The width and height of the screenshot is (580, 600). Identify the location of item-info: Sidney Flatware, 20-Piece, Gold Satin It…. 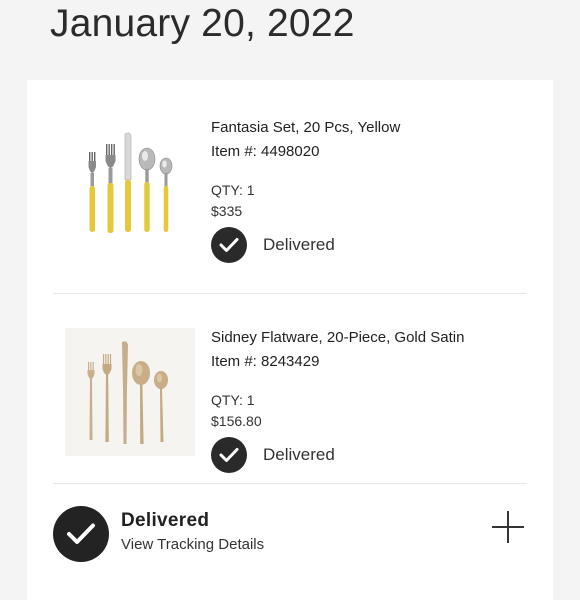
(337, 400).